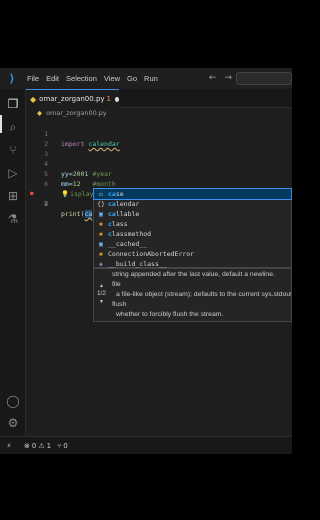 This screenshot has width=320, height=520. Describe the element at coordinates (131, 234) in the screenshot. I see `suggestion-rest: lassmethod` at that location.